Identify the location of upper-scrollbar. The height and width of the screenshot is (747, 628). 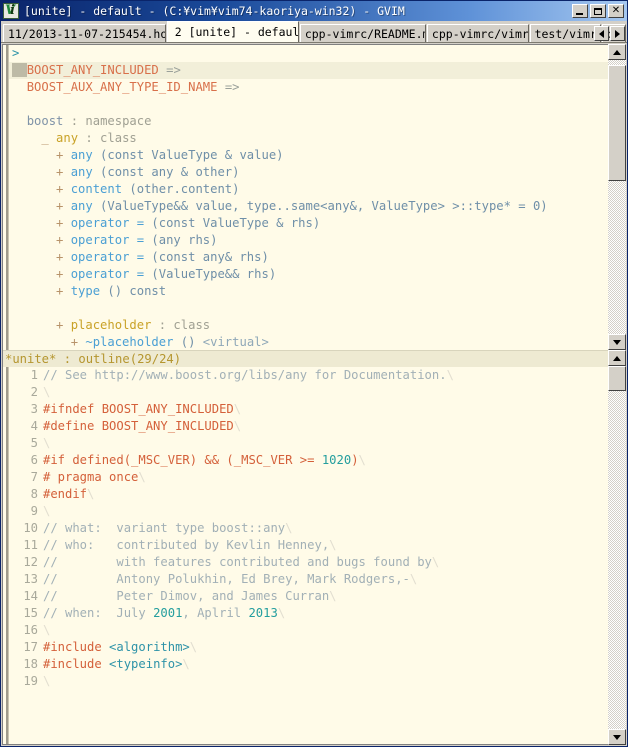
(617, 197).